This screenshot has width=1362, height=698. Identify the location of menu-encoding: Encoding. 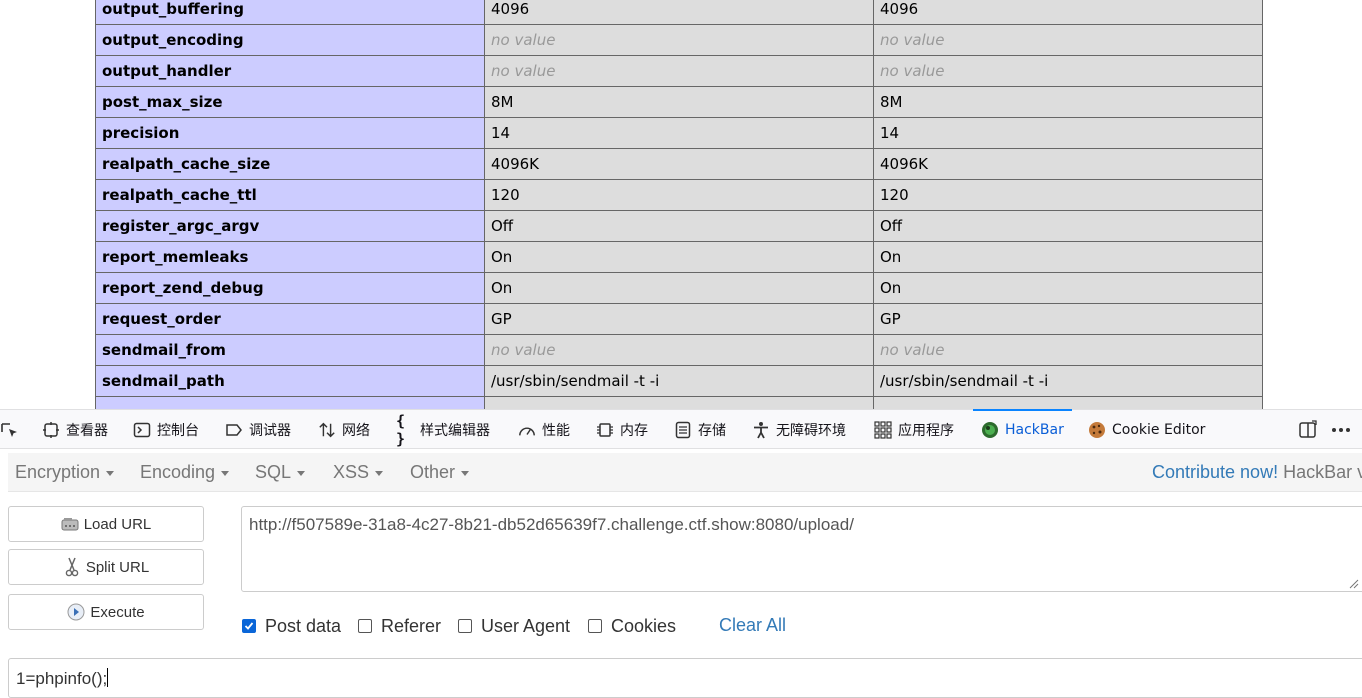
(185, 472).